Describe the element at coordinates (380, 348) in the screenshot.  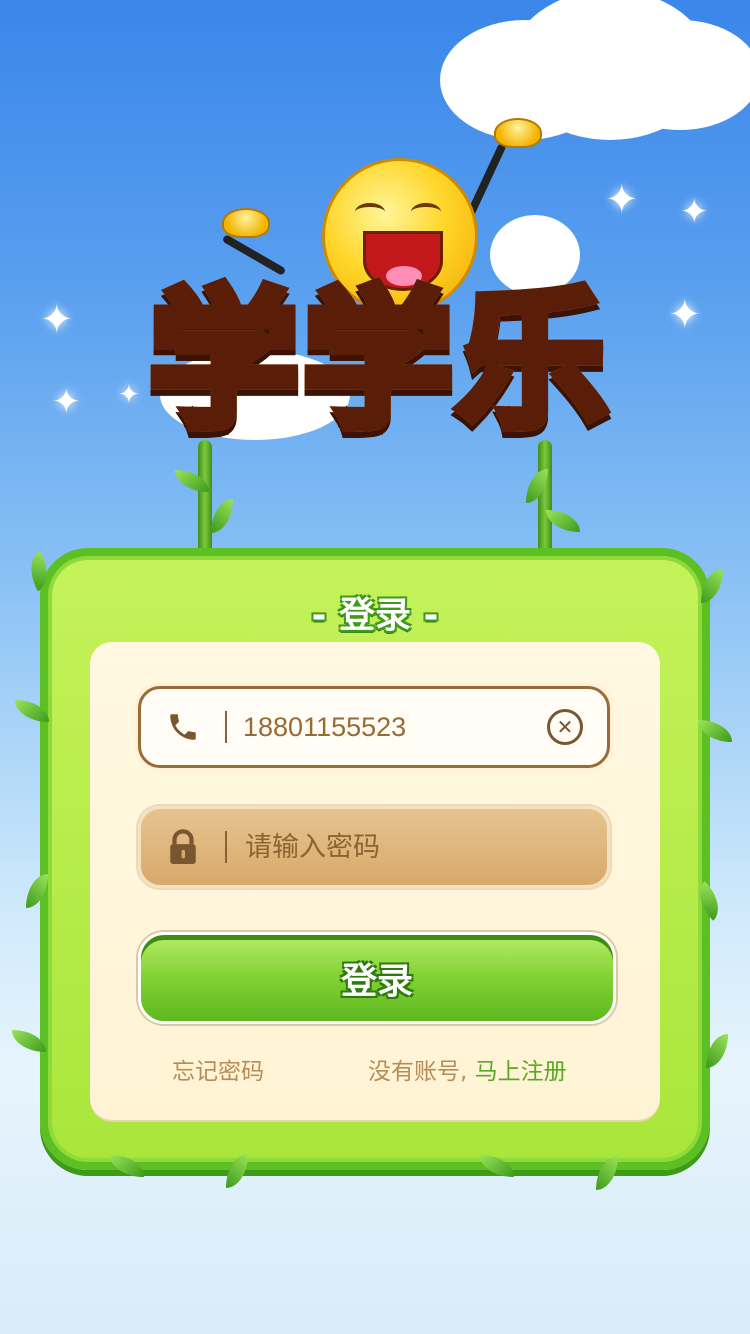
I see `app-title: 学学乐` at that location.